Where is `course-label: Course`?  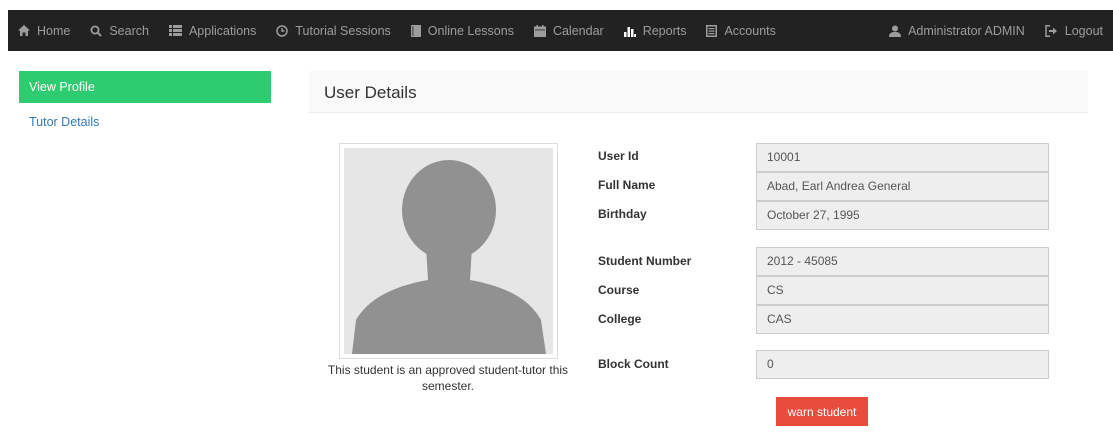
course-label: Course is located at coordinates (619, 290).